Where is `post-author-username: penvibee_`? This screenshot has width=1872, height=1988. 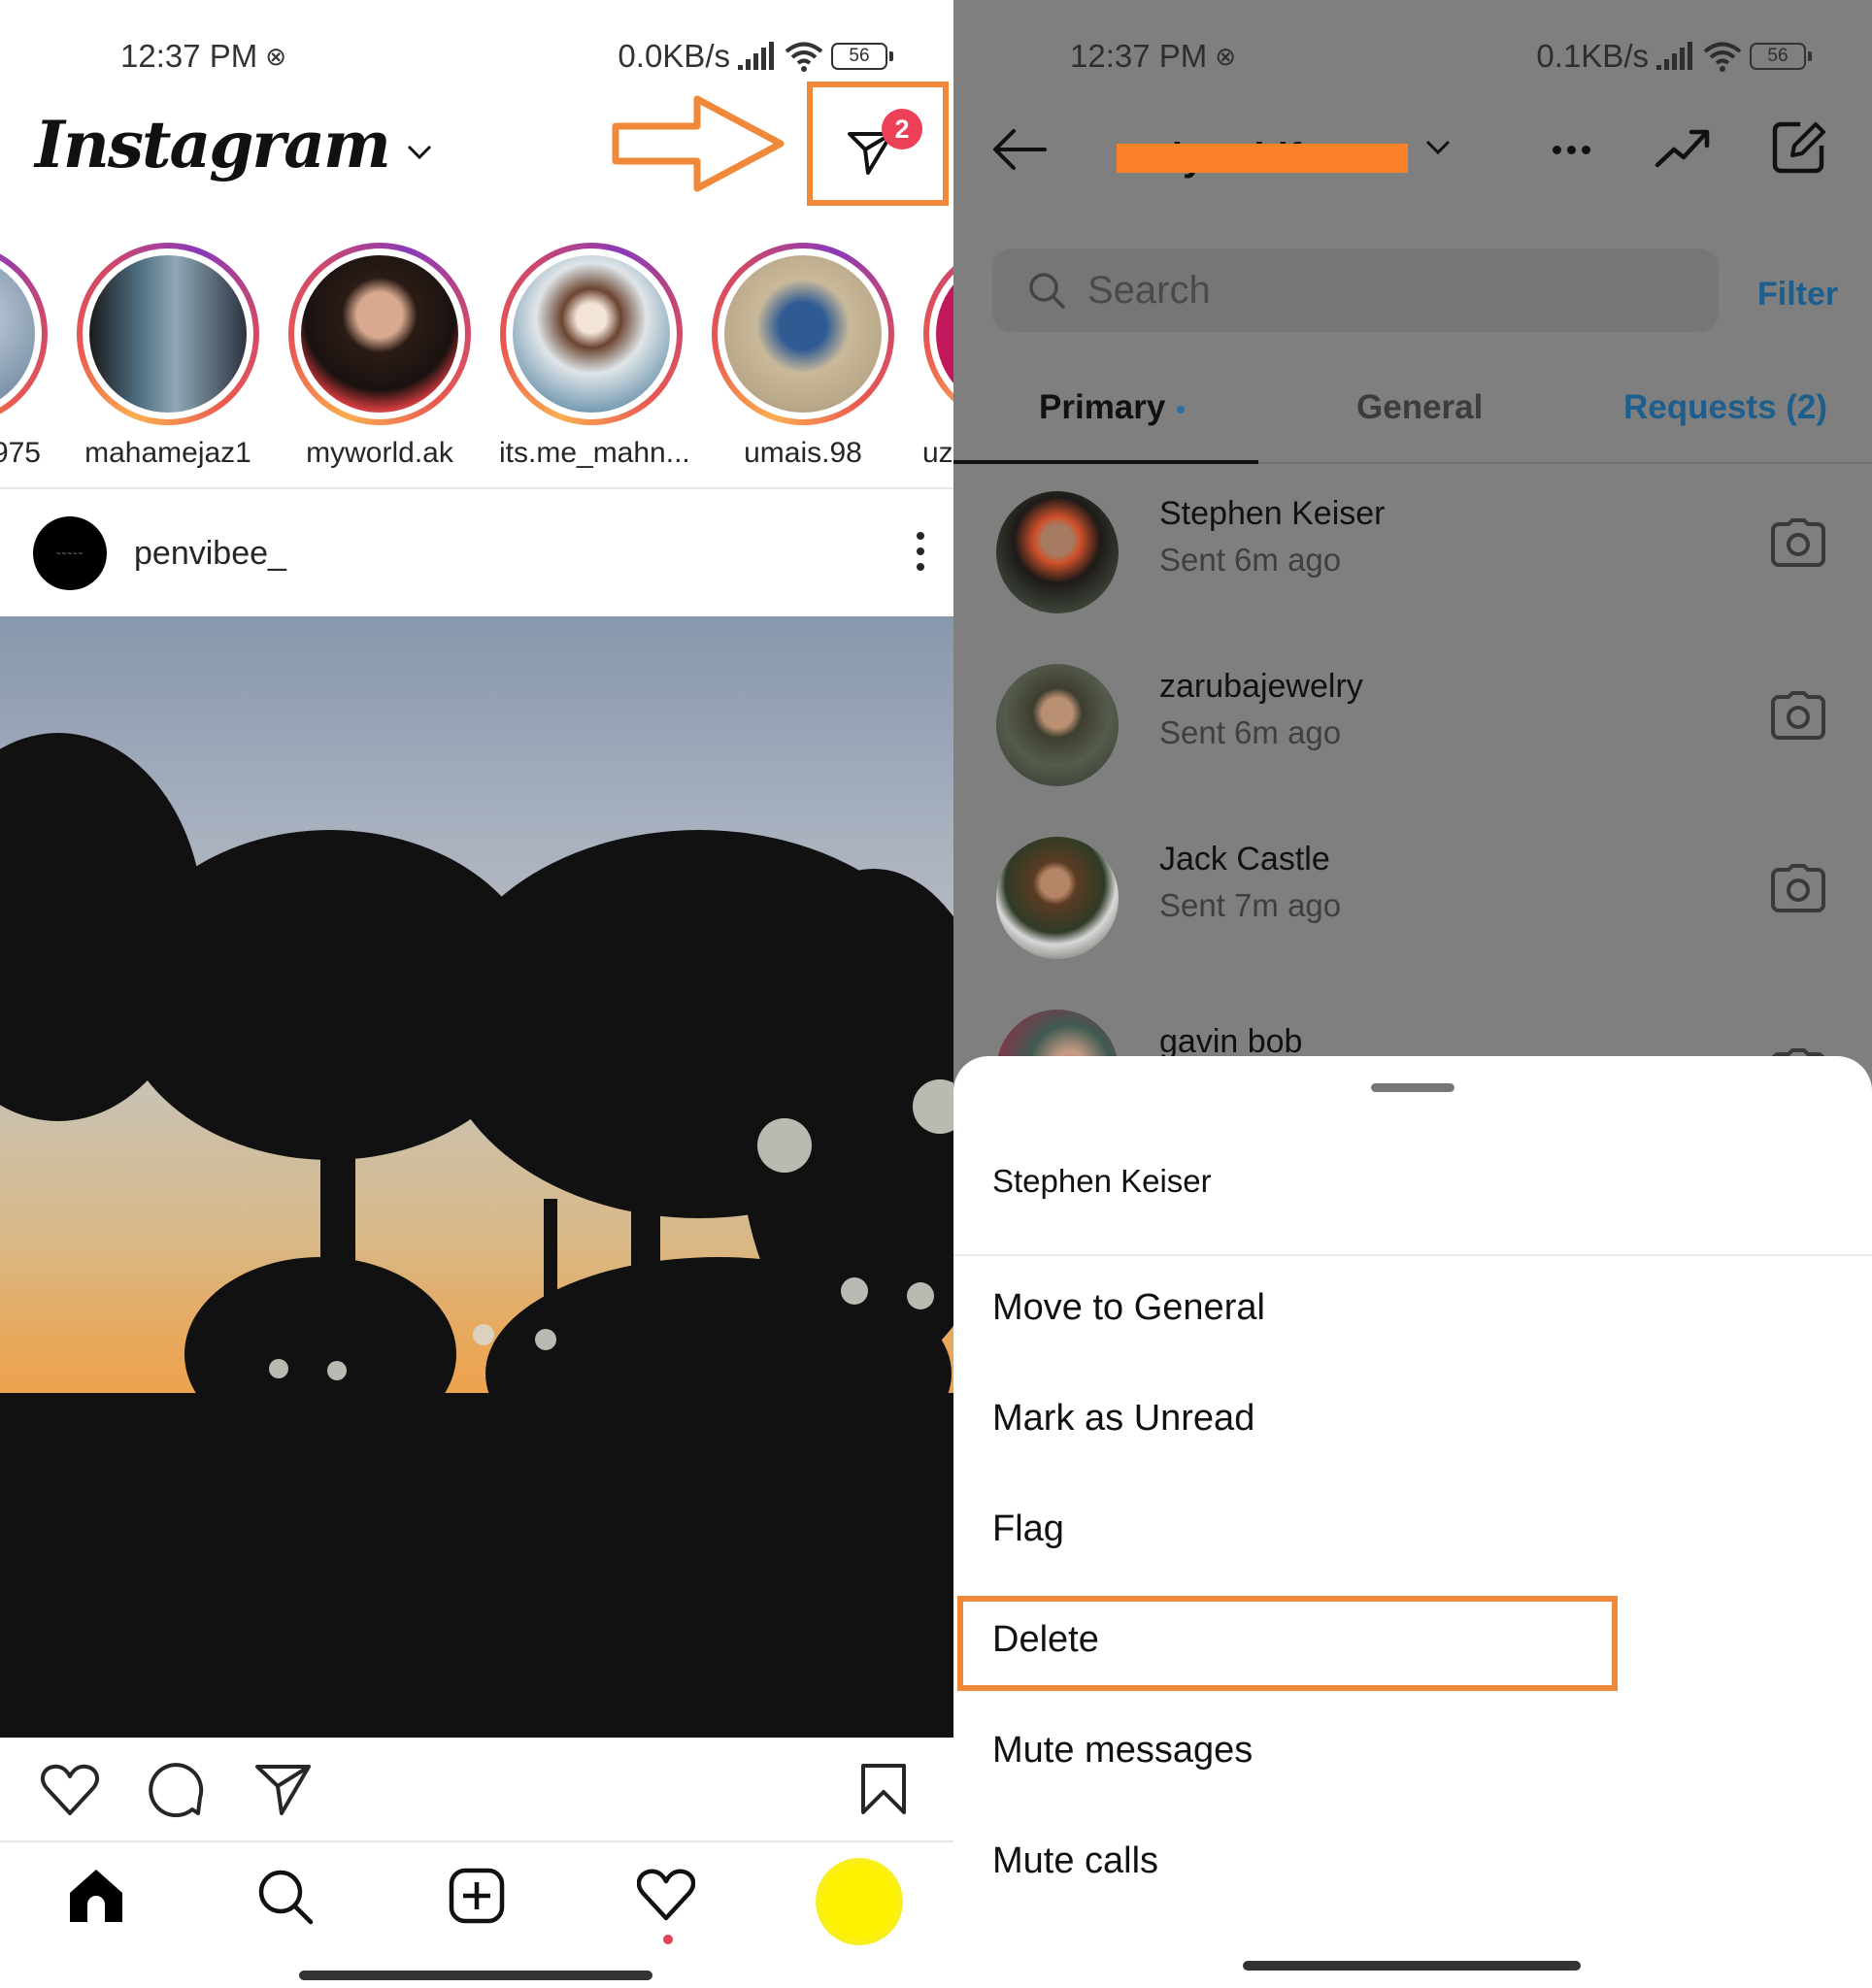 post-author-username: penvibee_ is located at coordinates (210, 554).